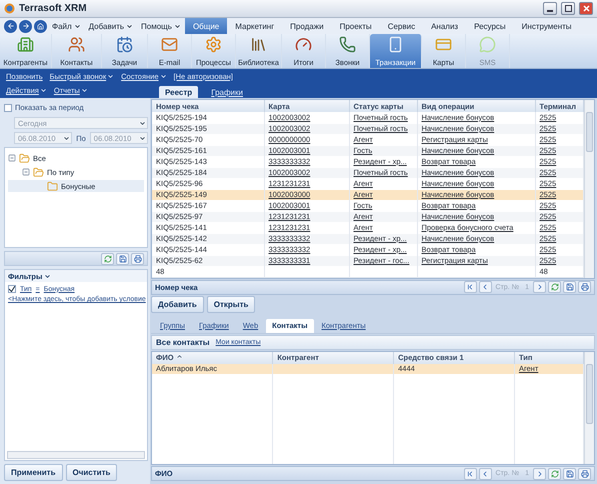 This screenshot has width=597, height=484. Describe the element at coordinates (307, 26) in the screenshot. I see `section-tab: Продажи` at that location.